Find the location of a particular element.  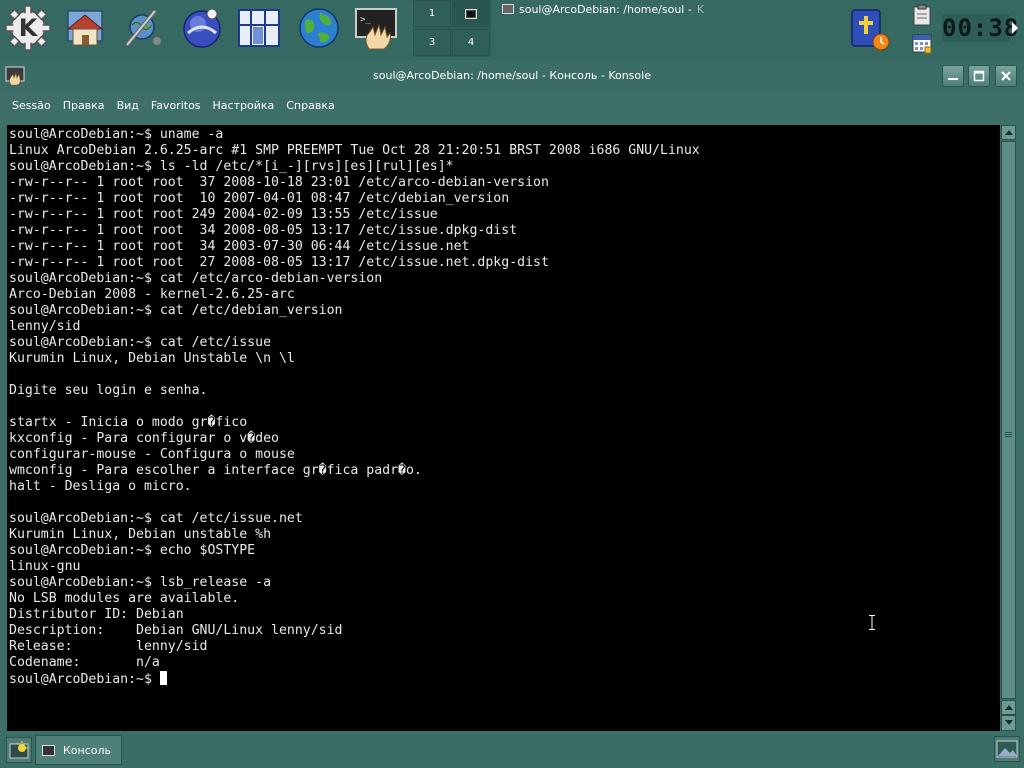

show-desktop-button is located at coordinates (19, 750).